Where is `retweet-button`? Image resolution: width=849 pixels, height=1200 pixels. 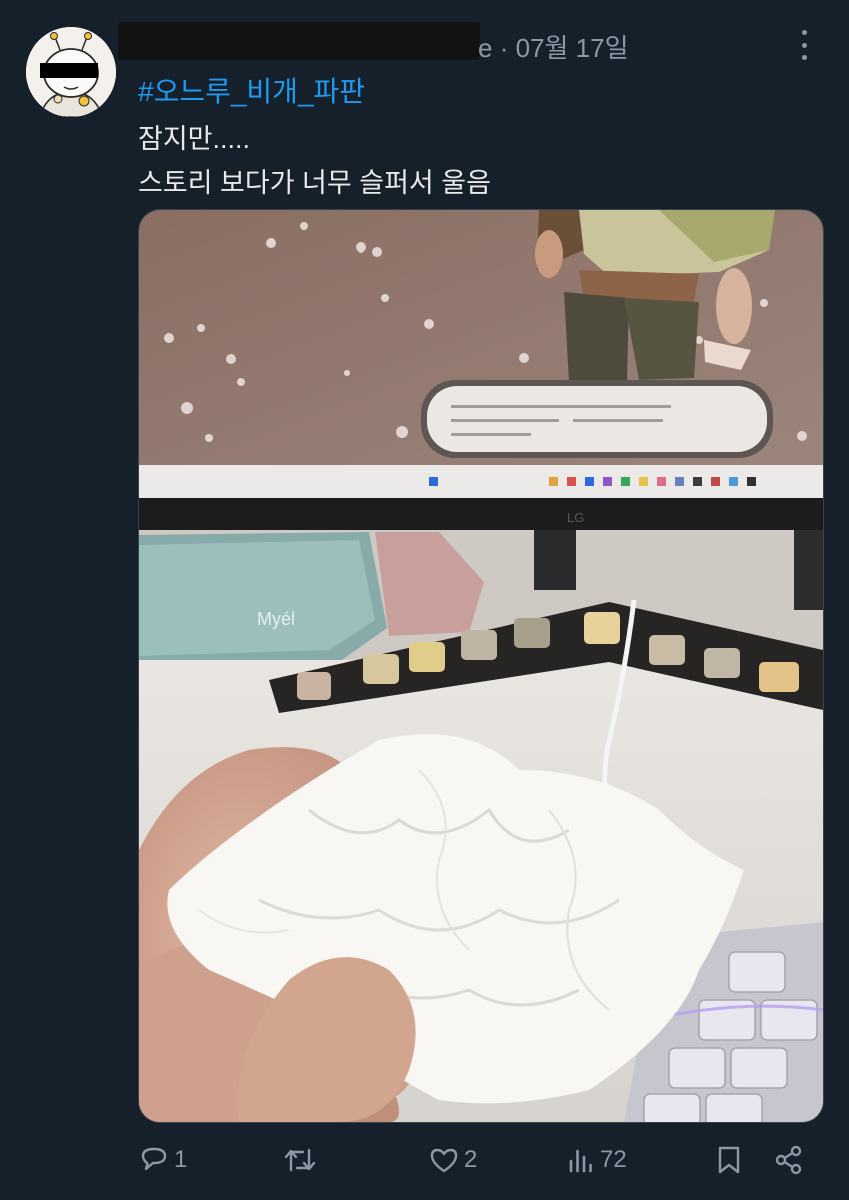
retweet-button is located at coordinates (302, 1160).